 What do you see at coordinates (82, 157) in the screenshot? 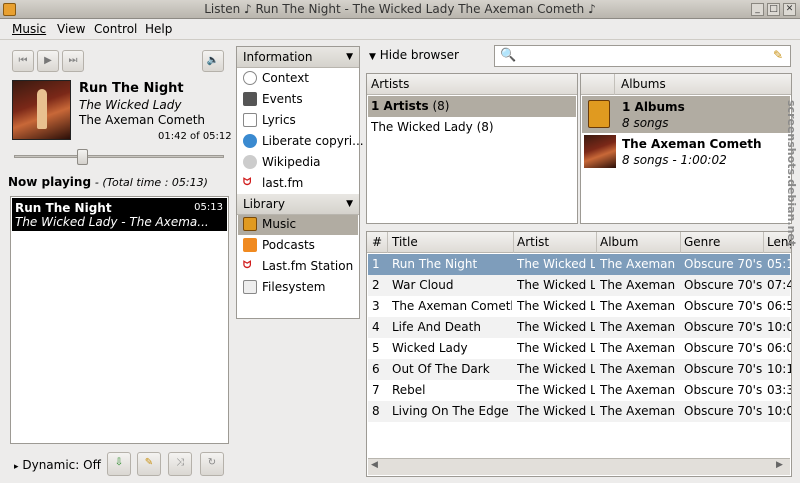
I see `seek-thumb` at bounding box center [82, 157].